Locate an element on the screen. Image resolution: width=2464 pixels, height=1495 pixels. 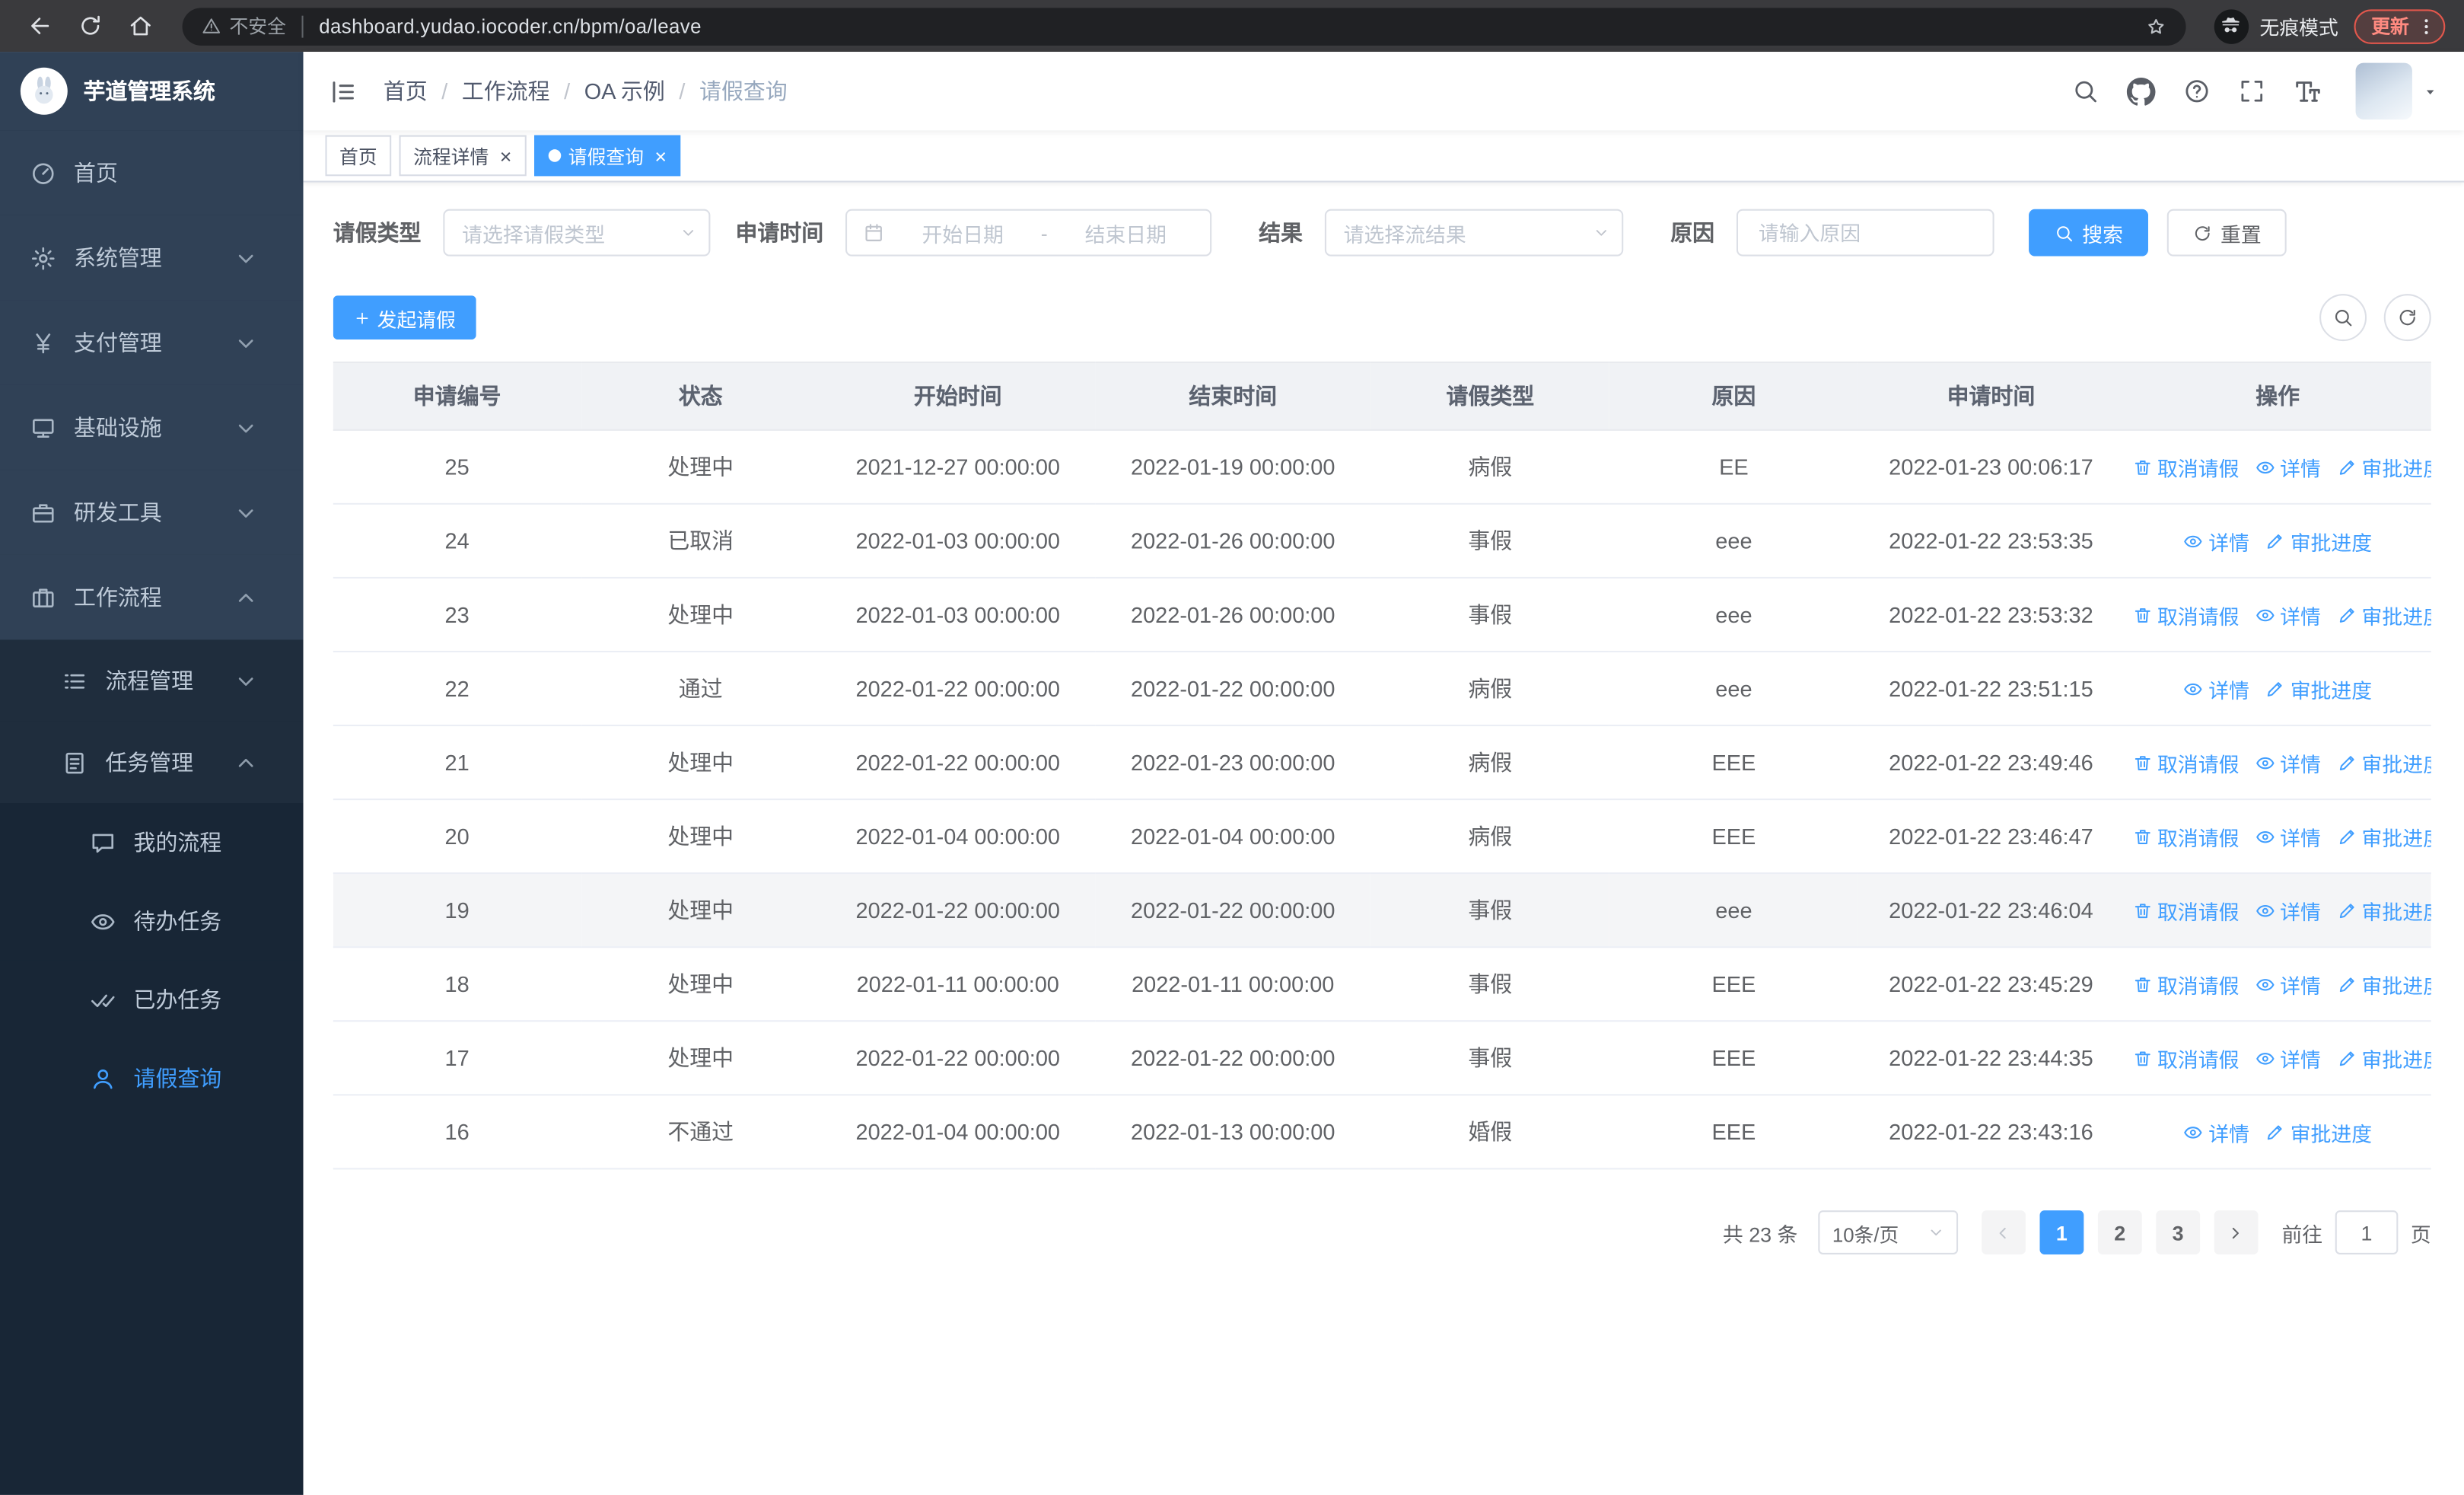
help-icon is located at coordinates (2196, 91).